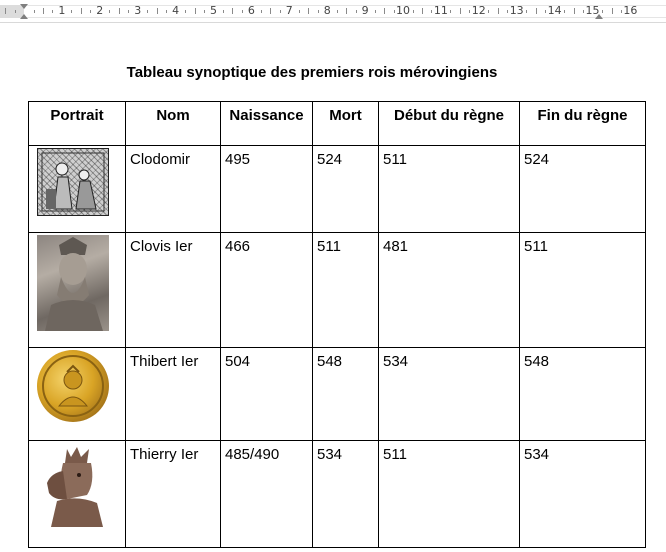 The height and width of the screenshot is (552, 666). I want to click on ruler-track, so click(345, 11).